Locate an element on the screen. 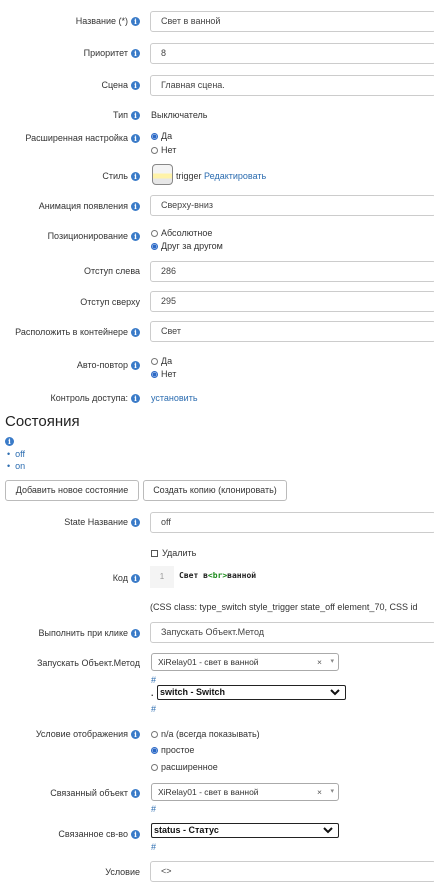  offset-left-input: 286 is located at coordinates (292, 271).